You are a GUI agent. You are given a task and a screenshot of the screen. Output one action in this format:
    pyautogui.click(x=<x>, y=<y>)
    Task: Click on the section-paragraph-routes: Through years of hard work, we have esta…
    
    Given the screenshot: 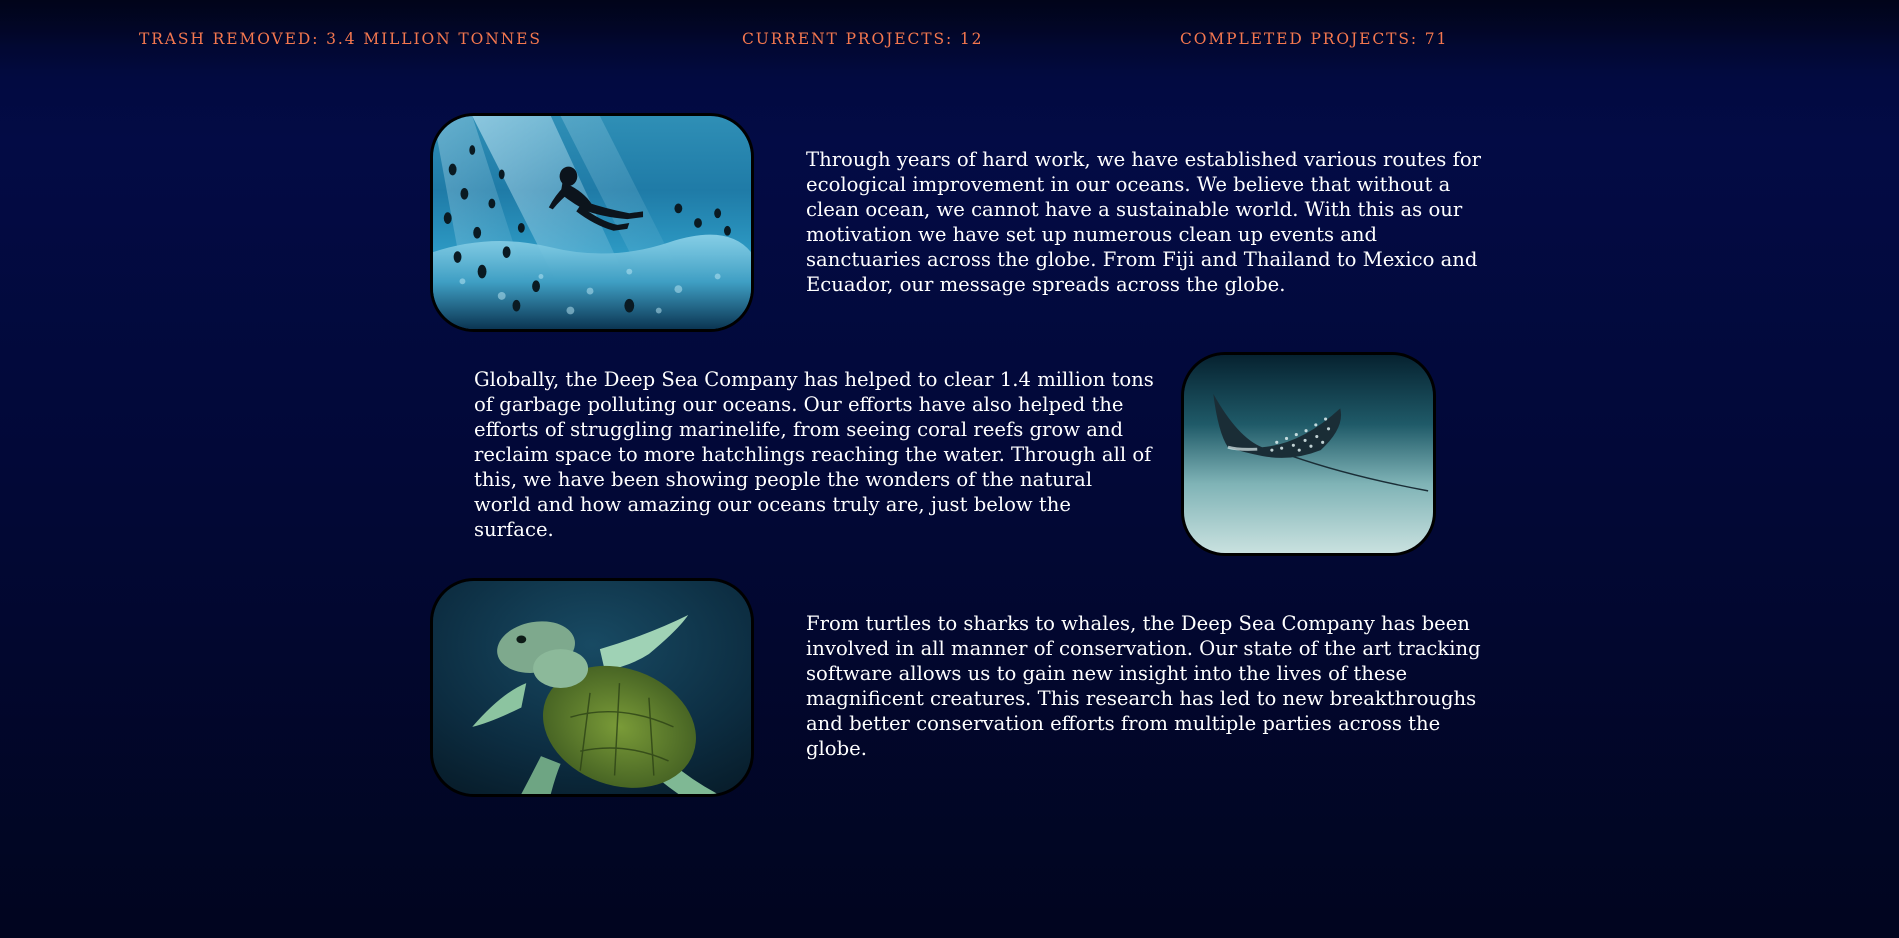 What is the action you would take?
    pyautogui.click(x=1143, y=222)
    